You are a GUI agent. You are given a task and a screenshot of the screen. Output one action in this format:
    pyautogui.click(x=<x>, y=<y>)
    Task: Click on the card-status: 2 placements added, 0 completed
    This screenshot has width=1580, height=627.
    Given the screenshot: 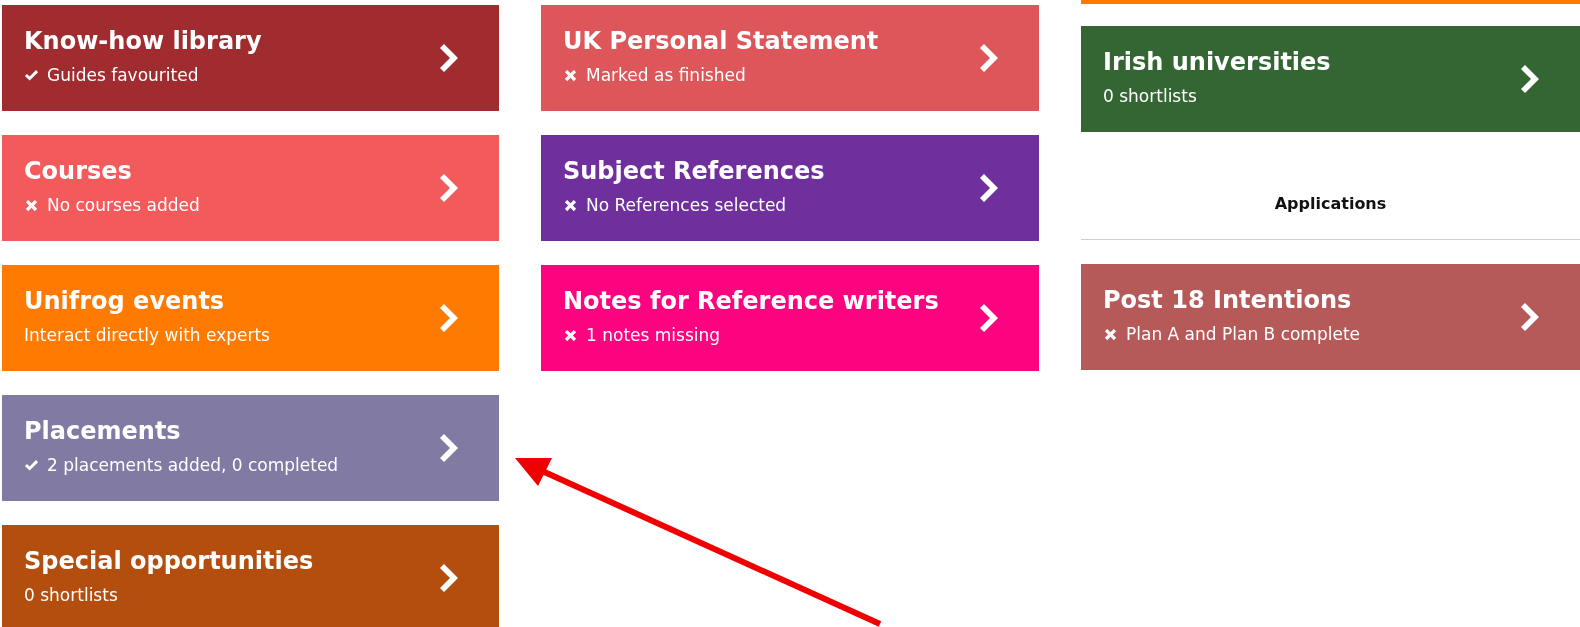 What is the action you would take?
    pyautogui.click(x=193, y=465)
    